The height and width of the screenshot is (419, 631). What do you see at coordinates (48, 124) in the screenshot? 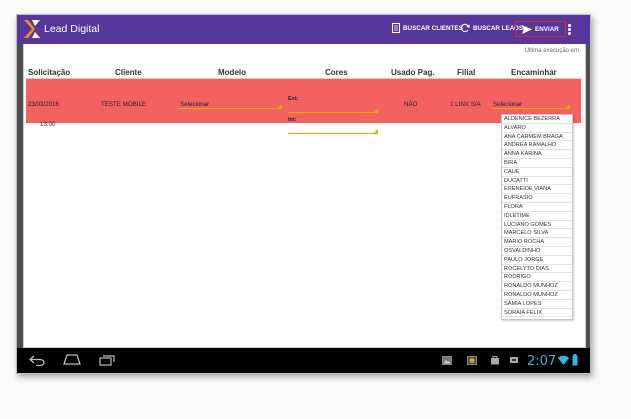
I see `lead-time: 13:00` at bounding box center [48, 124].